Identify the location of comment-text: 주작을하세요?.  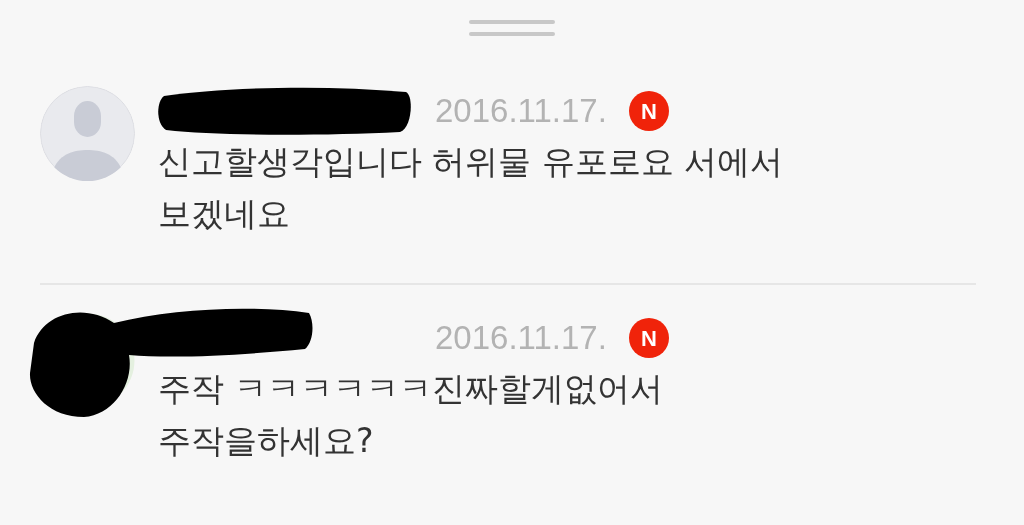
(266, 441).